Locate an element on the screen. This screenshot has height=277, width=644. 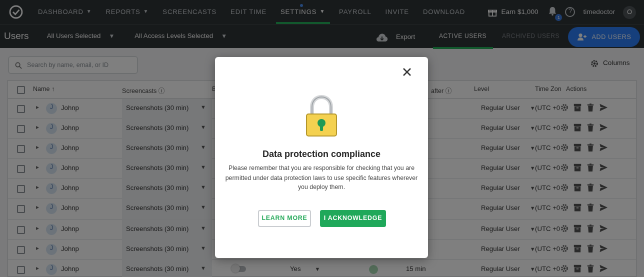
acknowledge-button: I ACKNOWLEDGE is located at coordinates (353, 218).